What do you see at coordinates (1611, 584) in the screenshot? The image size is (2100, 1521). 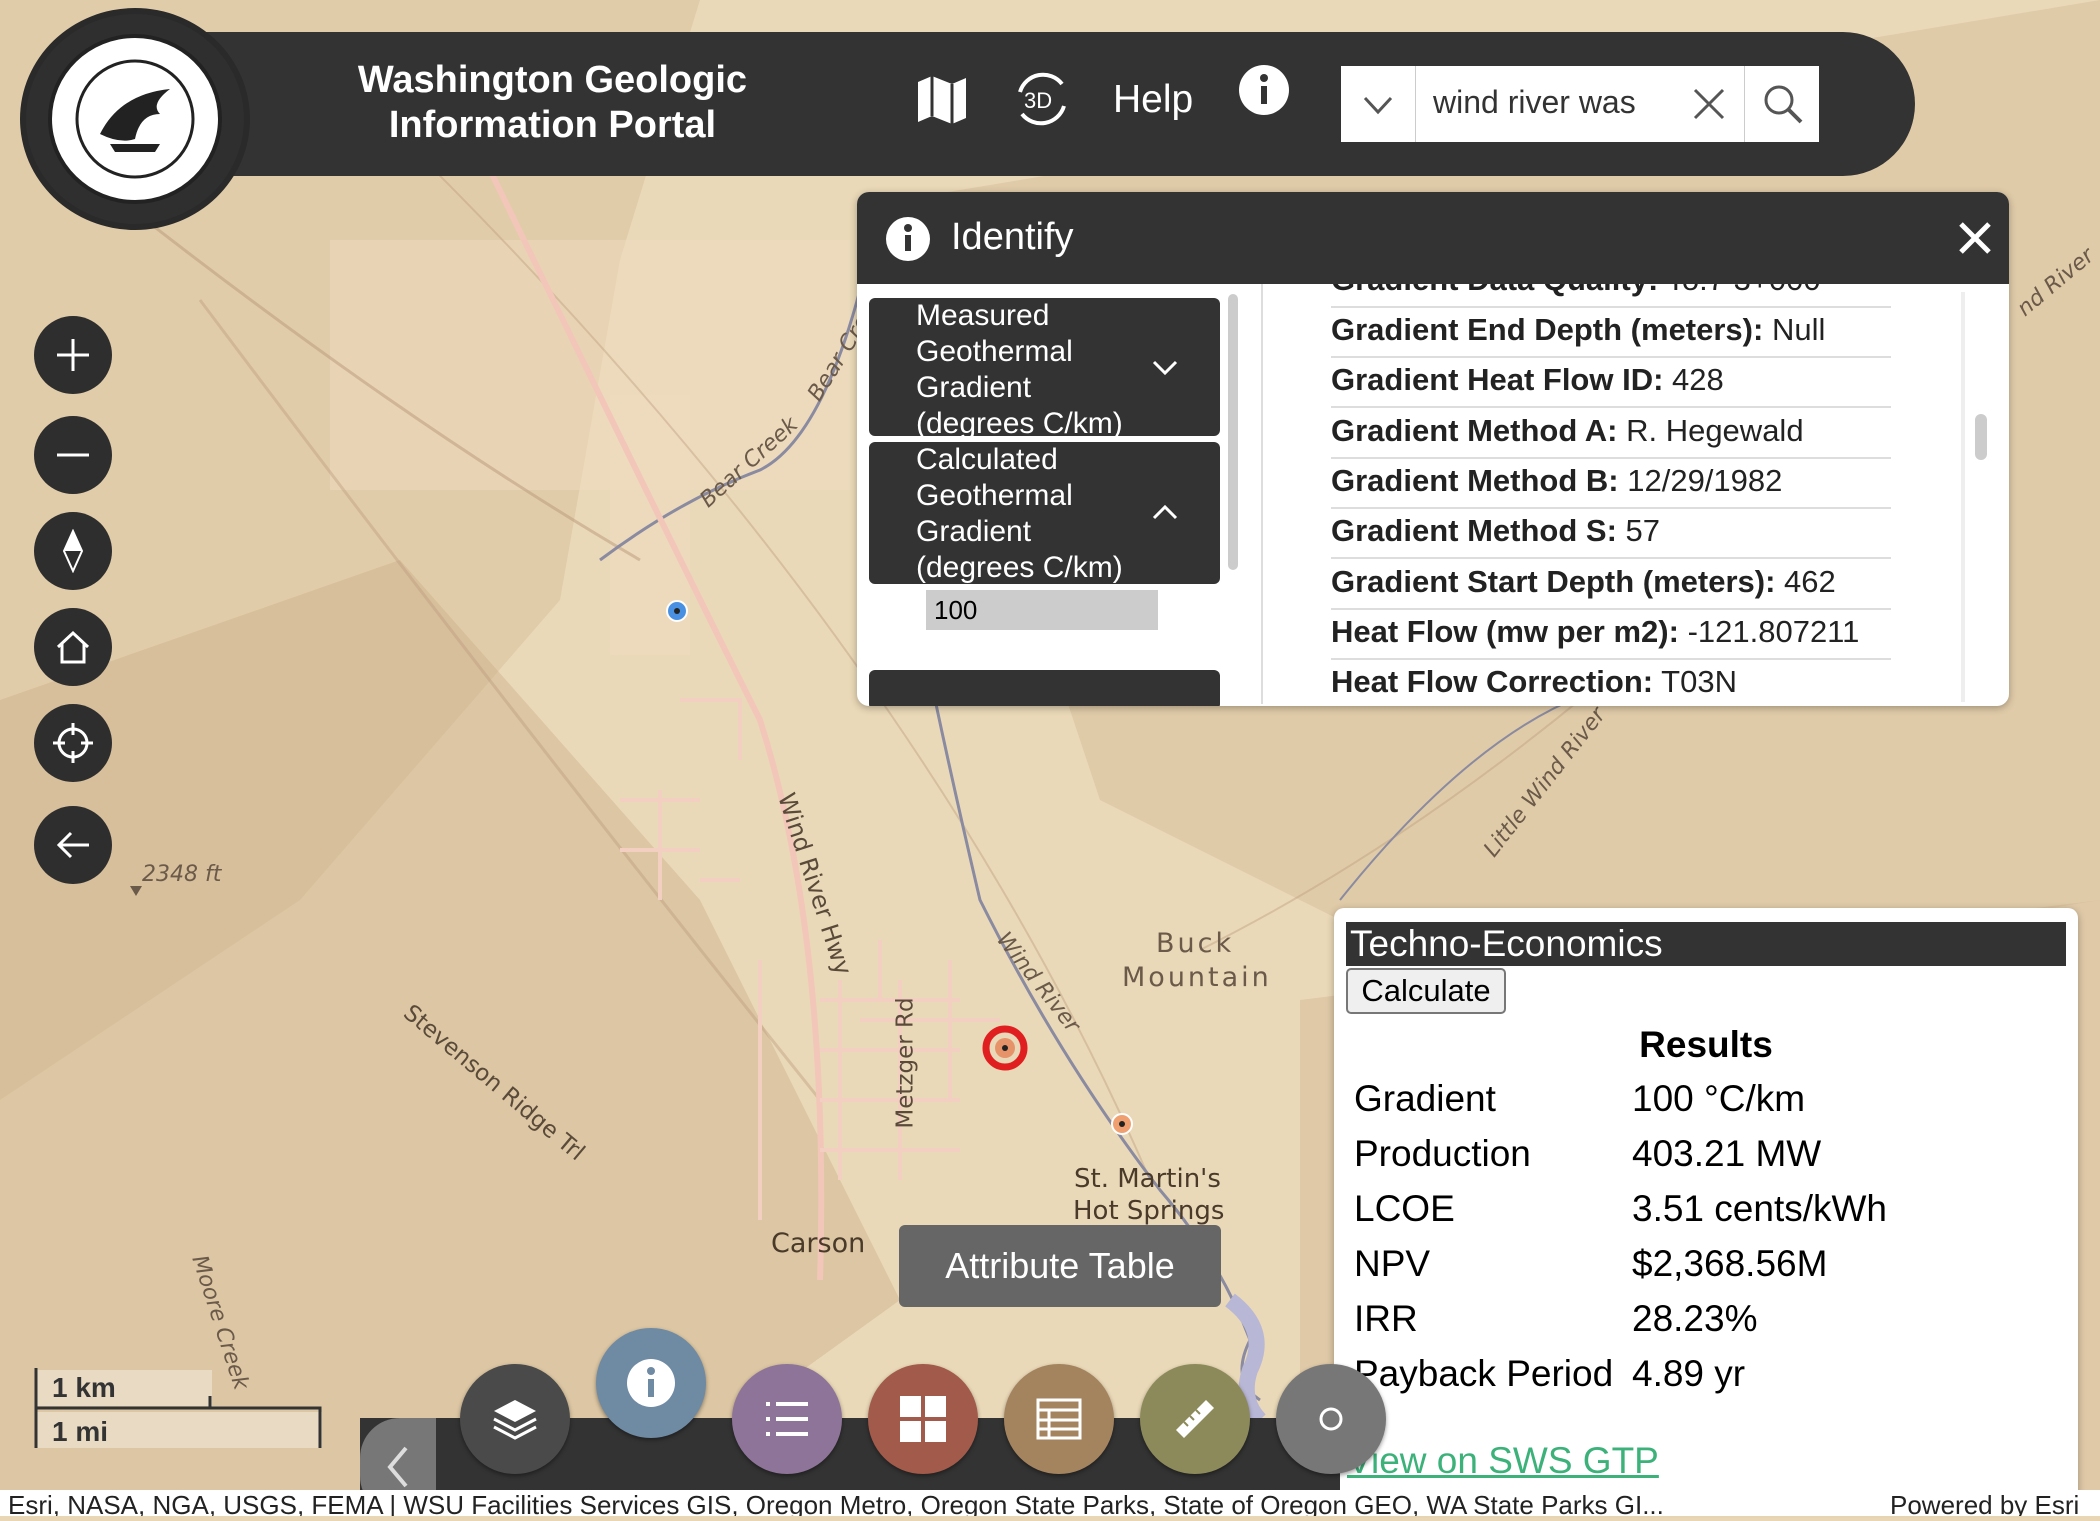 I see `attribute-row: Gradient Start Depth (meters): 462` at bounding box center [1611, 584].